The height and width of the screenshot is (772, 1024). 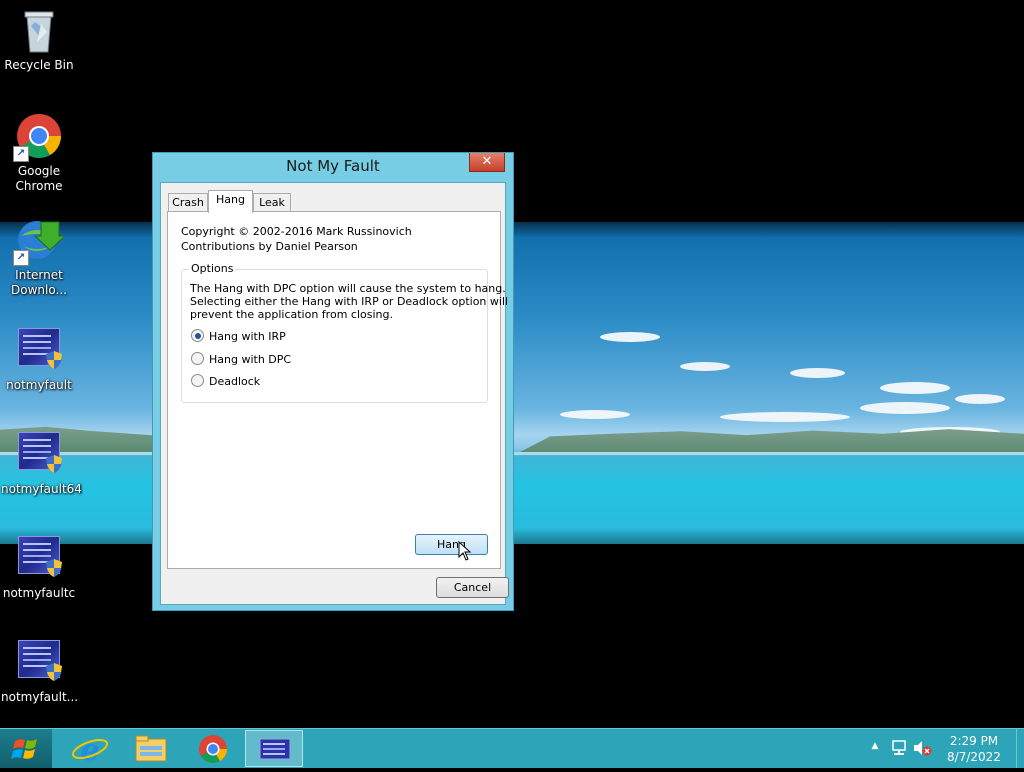 What do you see at coordinates (333, 166) in the screenshot?
I see `dialog-title: Not My Fault` at bounding box center [333, 166].